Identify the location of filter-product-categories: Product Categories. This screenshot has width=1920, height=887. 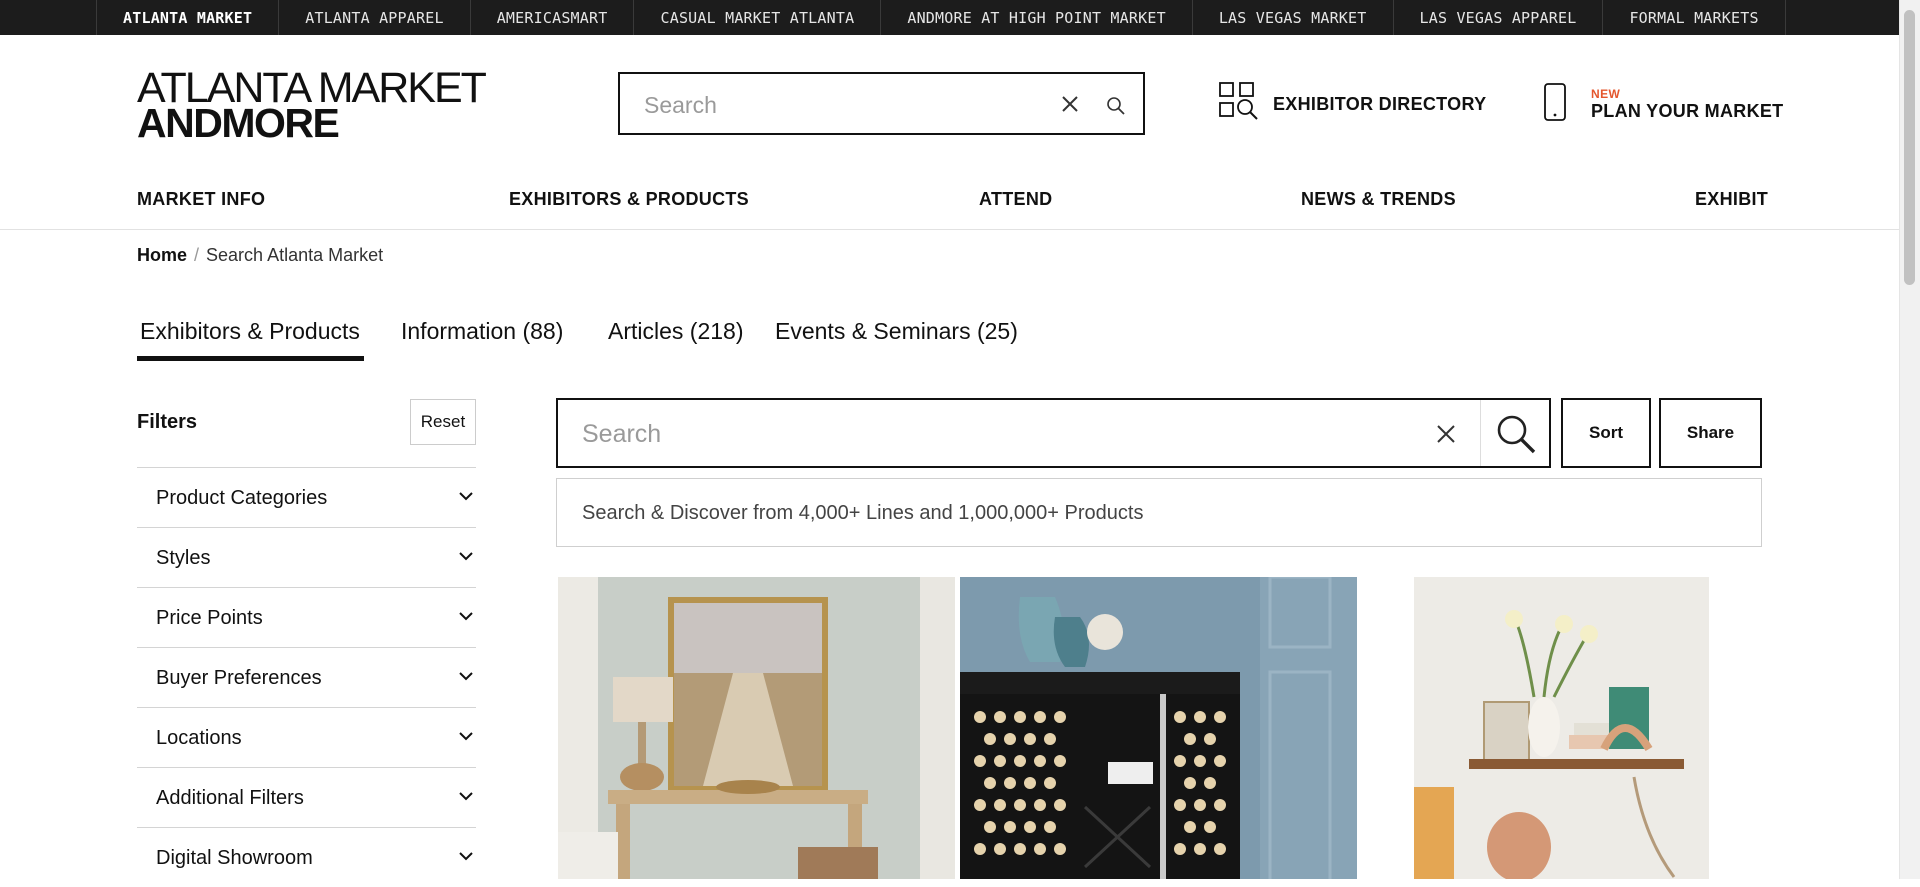
(306, 497).